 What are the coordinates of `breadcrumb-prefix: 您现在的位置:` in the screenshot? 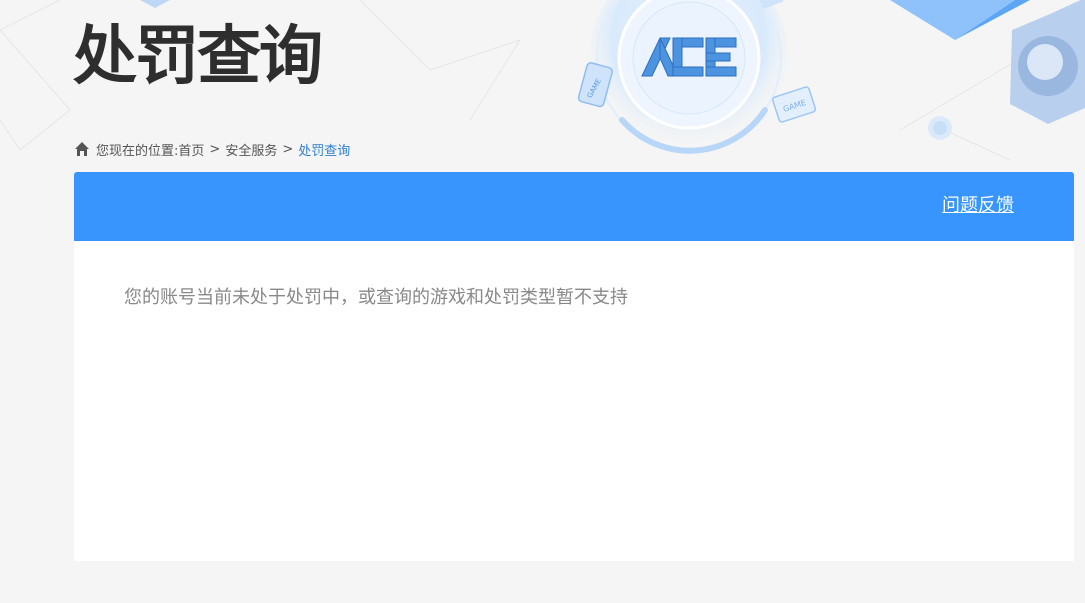 It's located at (137, 151).